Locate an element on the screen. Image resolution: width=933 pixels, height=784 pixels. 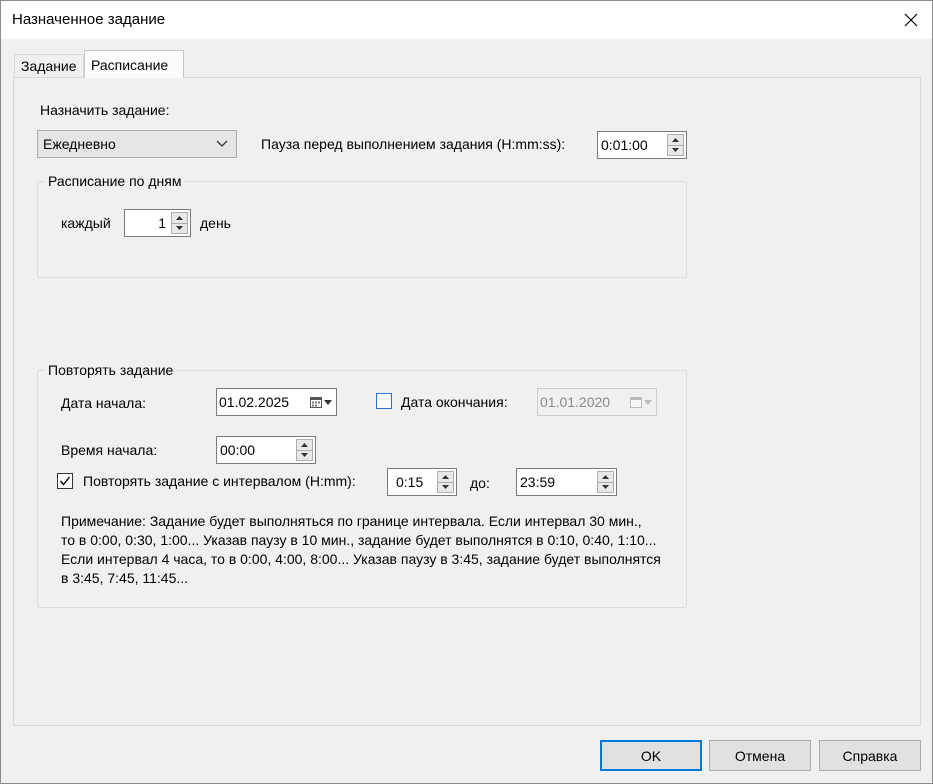
start-time-spinner: 00:00 is located at coordinates (266, 450).